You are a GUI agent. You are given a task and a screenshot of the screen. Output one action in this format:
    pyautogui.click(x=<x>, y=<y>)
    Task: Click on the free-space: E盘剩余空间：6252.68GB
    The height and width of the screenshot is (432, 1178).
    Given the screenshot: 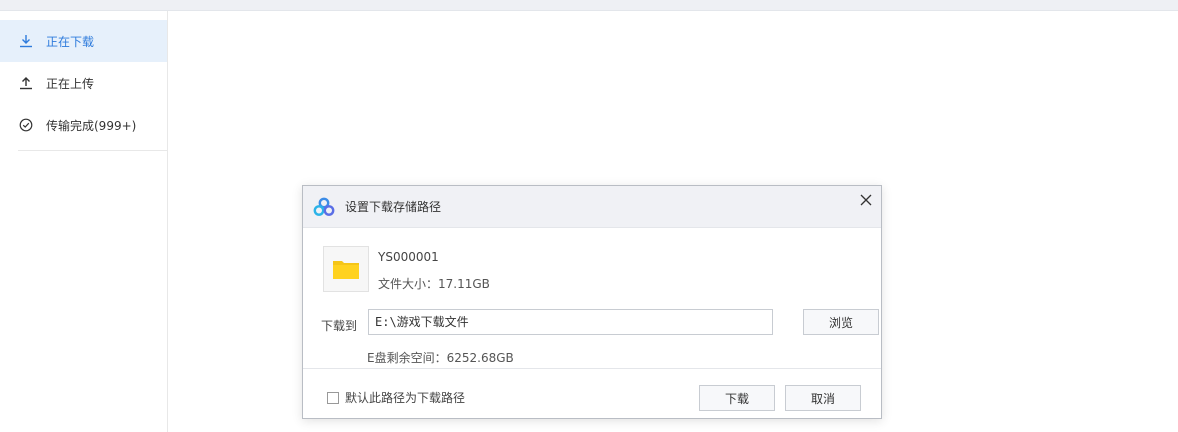 What is the action you would take?
    pyautogui.click(x=440, y=357)
    